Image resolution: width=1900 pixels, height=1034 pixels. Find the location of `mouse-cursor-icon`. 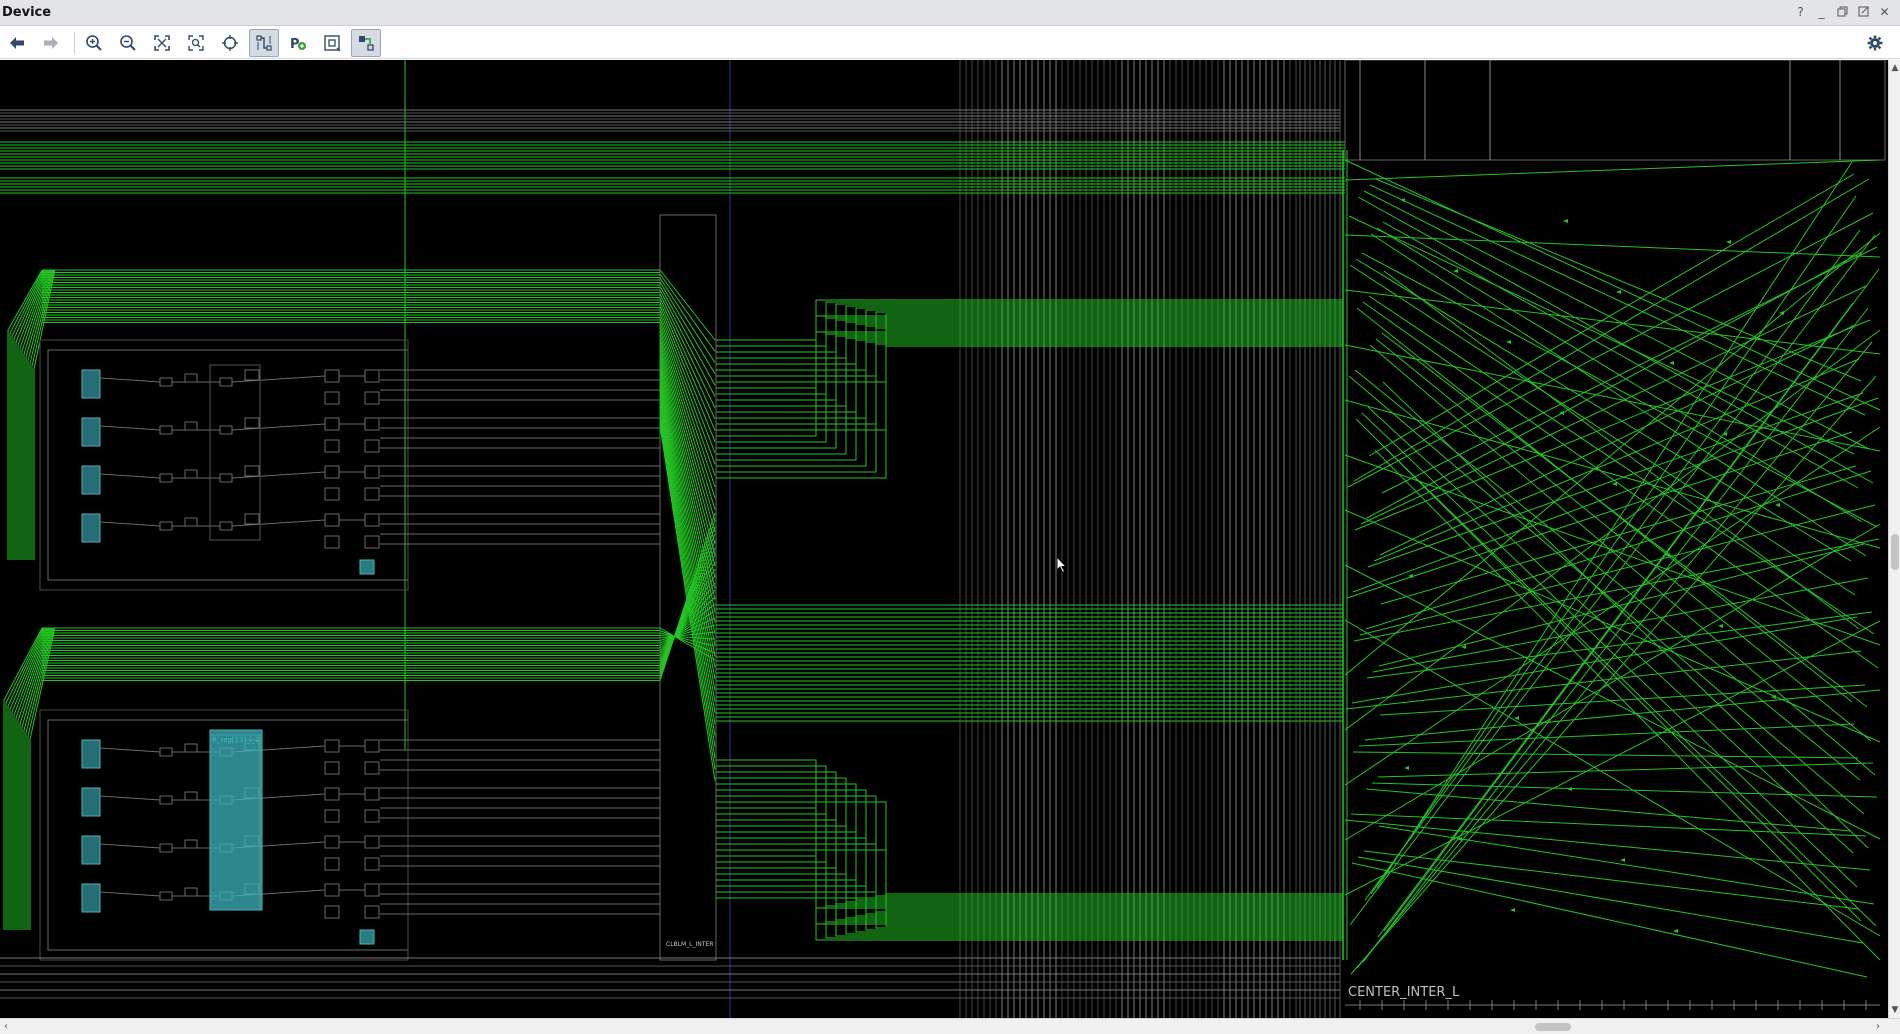

mouse-cursor-icon is located at coordinates (1062, 565).